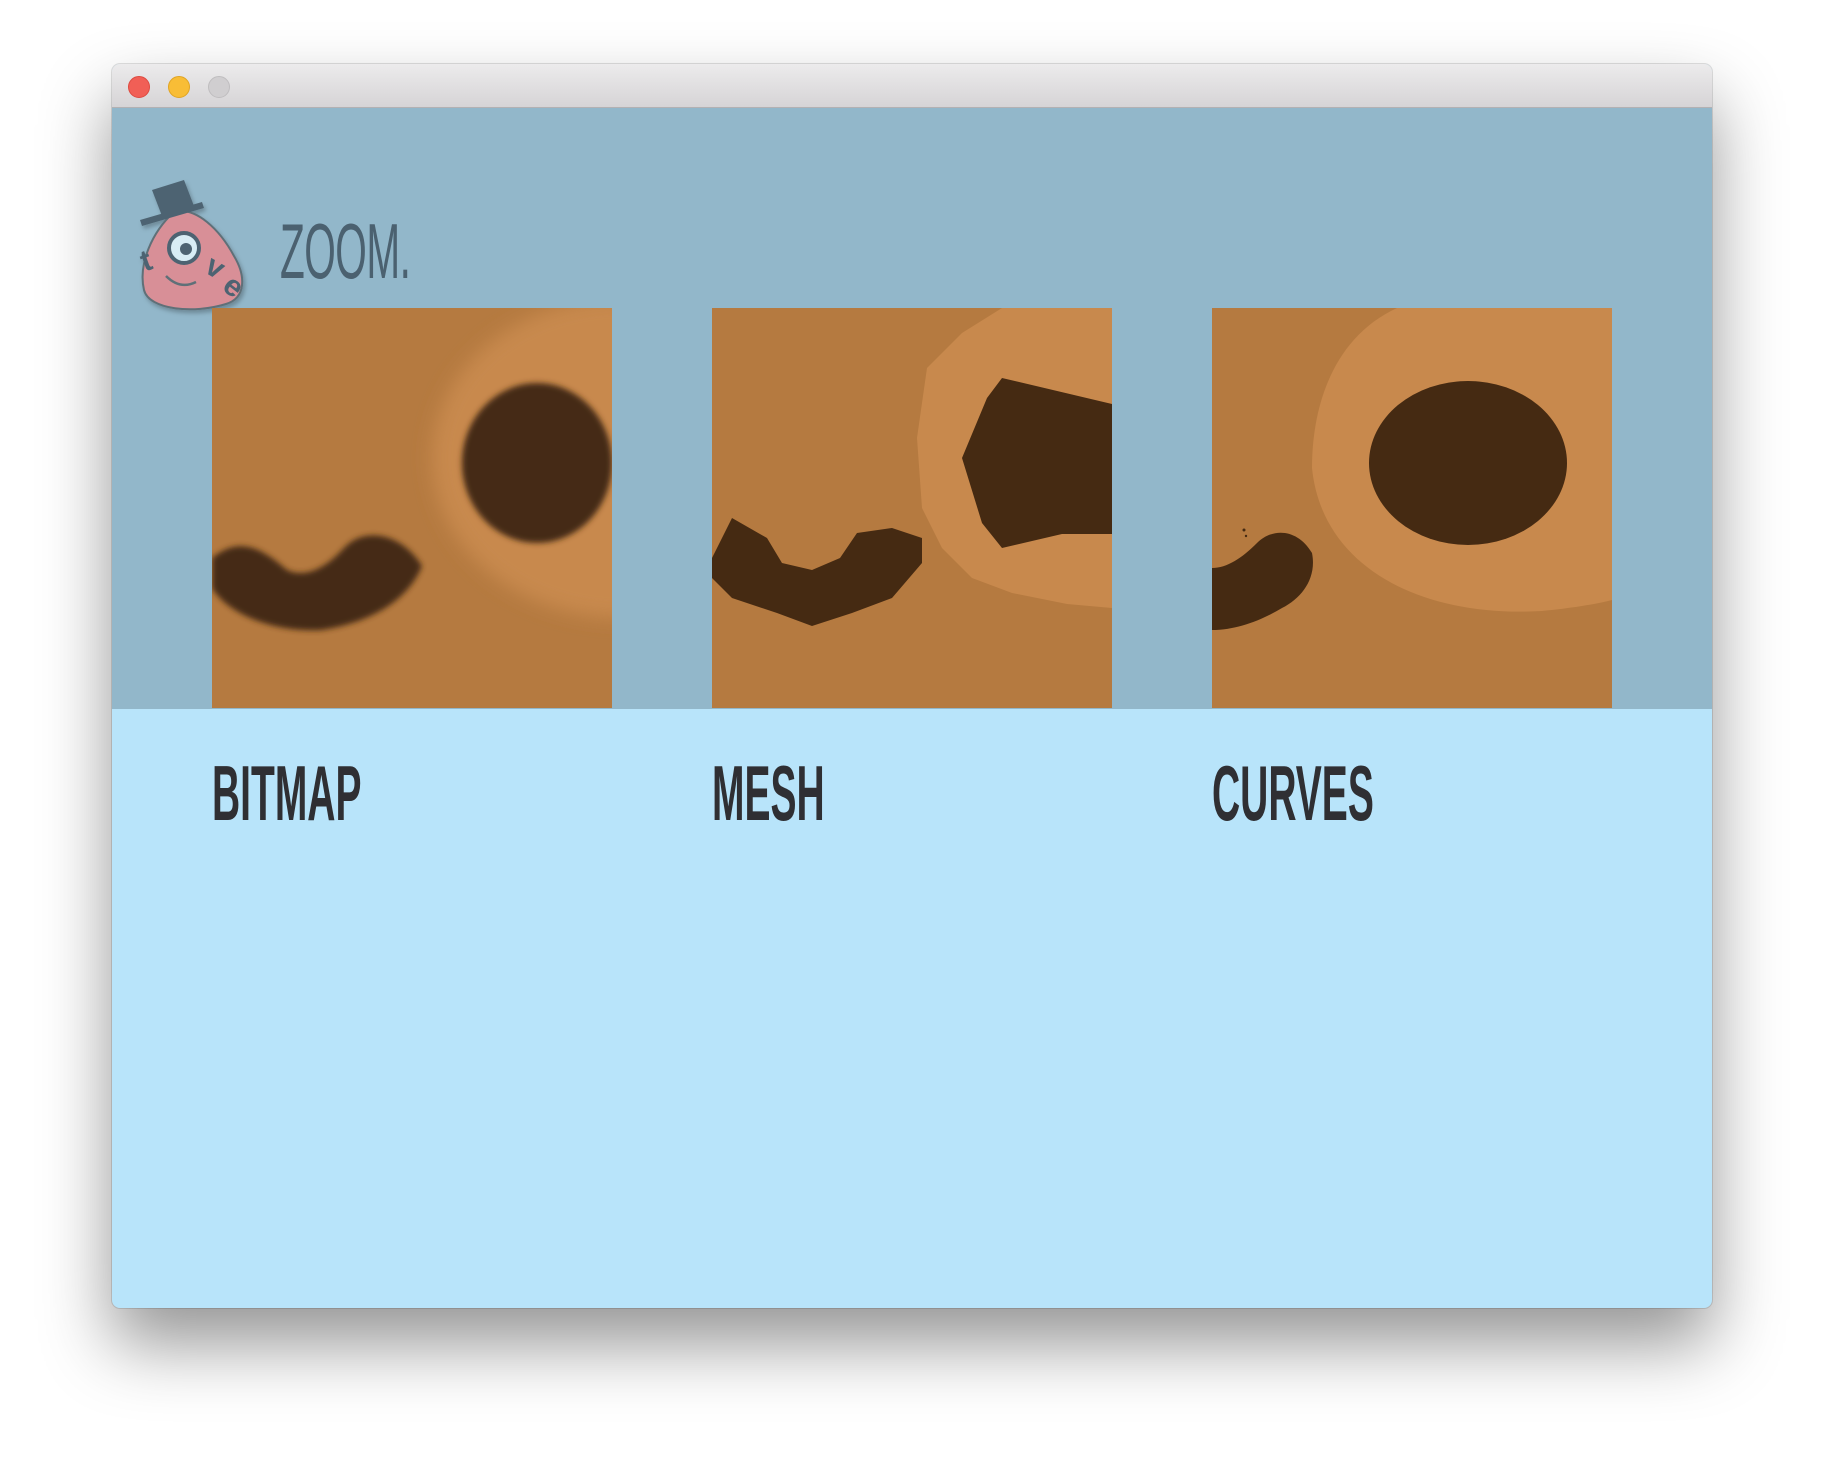  Describe the element at coordinates (287, 793) in the screenshot. I see `bitmap-label: BITMAP` at that location.